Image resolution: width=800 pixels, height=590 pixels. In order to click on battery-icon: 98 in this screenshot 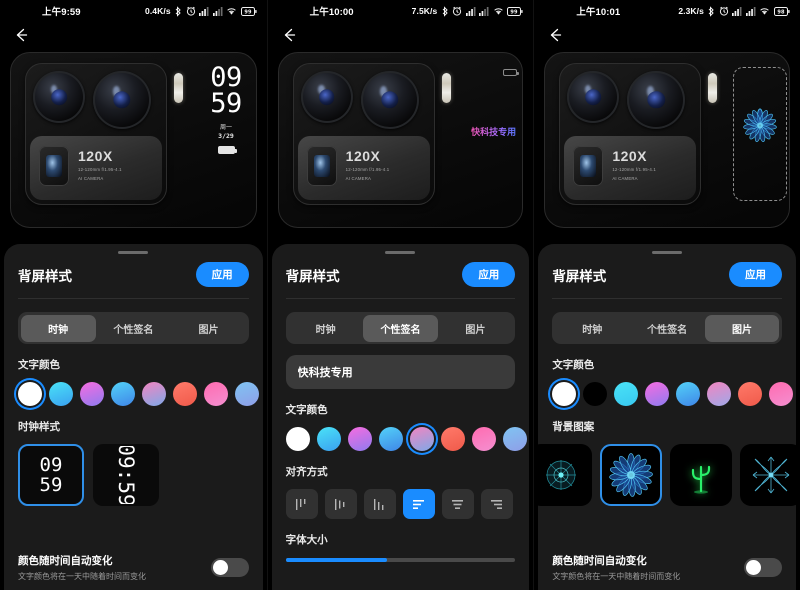, I will do `click(781, 11)`.